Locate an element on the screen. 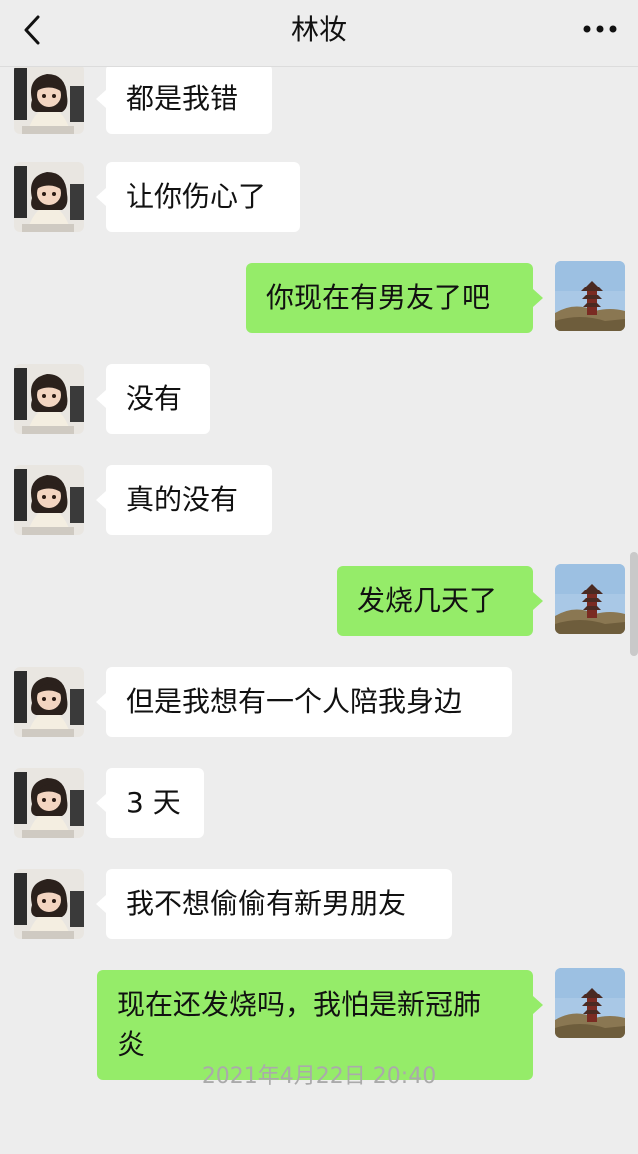 This screenshot has width=638, height=1154. message-row: 都是我错 is located at coordinates (319, 100).